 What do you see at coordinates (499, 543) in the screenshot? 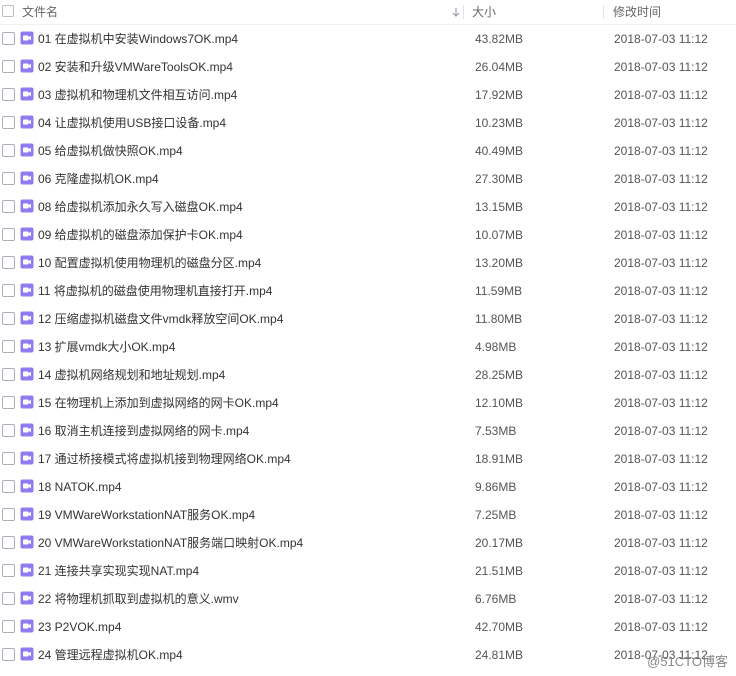
I see `file-size: 20.17MB` at bounding box center [499, 543].